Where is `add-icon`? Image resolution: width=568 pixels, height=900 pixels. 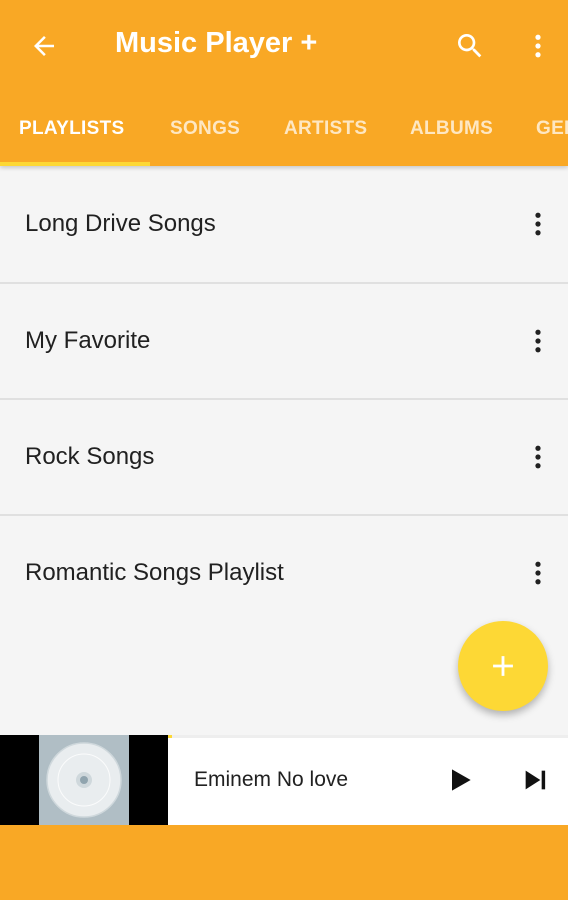
add-icon is located at coordinates (503, 666).